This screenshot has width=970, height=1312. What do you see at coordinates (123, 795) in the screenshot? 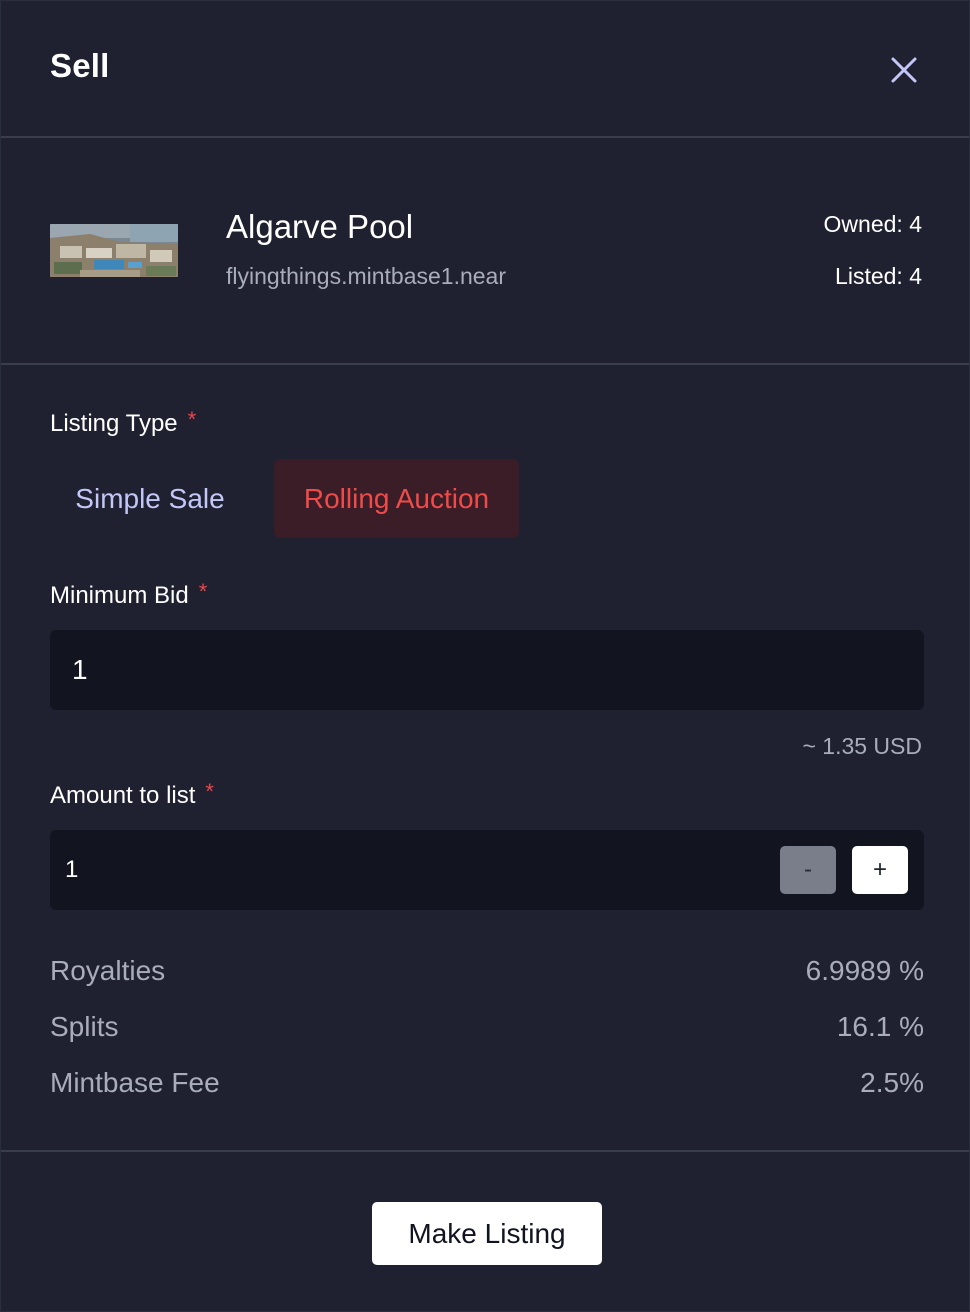
I see `amount-to-list-label-text: Amount to list` at bounding box center [123, 795].